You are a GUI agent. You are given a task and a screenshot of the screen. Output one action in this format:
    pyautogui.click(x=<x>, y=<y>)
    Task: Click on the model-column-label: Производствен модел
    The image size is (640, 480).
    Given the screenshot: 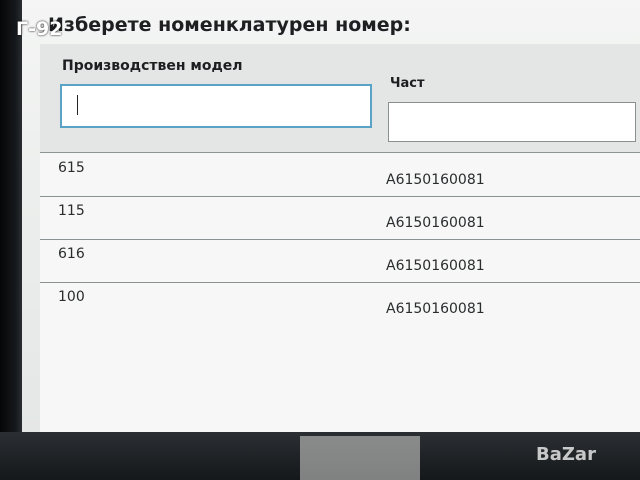 What is the action you would take?
    pyautogui.click(x=152, y=66)
    